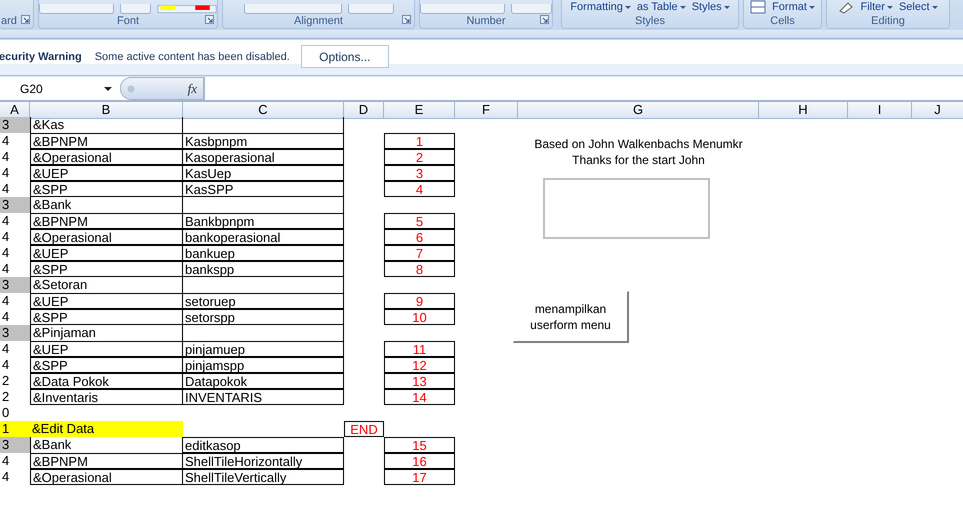 Image resolution: width=963 pixels, height=505 pixels. What do you see at coordinates (9, 21) in the screenshot?
I see `group-label: ard` at bounding box center [9, 21].